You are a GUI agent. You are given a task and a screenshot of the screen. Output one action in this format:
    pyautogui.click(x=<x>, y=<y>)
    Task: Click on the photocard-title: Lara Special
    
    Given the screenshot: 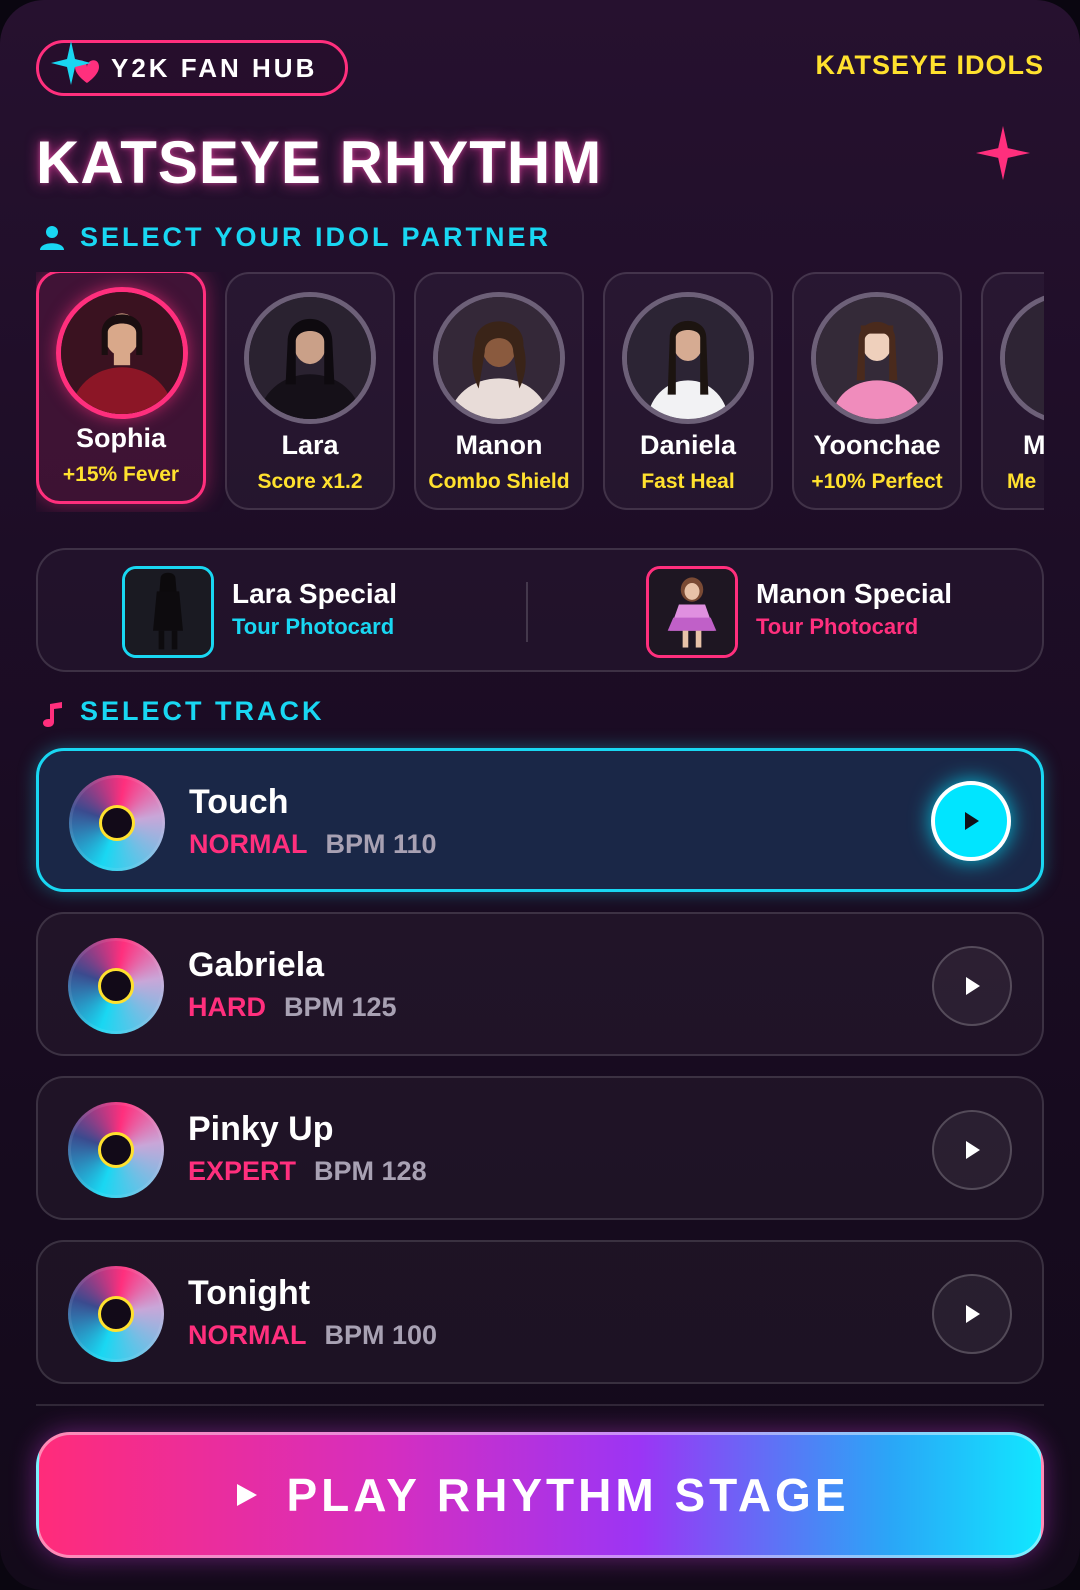 What is the action you would take?
    pyautogui.click(x=314, y=593)
    